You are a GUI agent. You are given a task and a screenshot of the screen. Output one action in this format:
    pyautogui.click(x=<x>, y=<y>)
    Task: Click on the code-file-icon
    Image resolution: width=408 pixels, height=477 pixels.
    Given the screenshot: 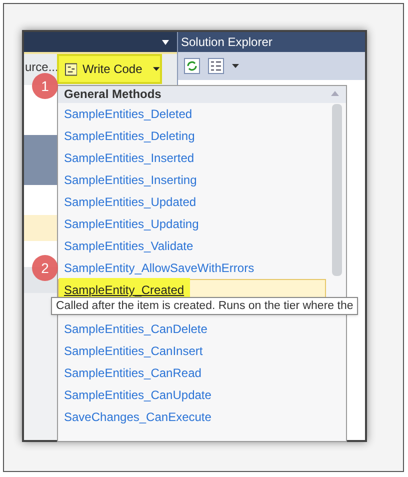 What is the action you would take?
    pyautogui.click(x=71, y=69)
    